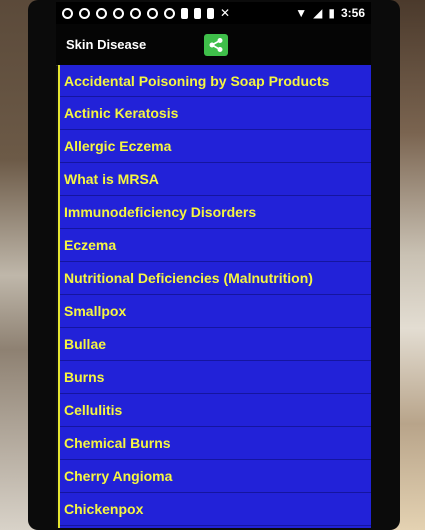 The width and height of the screenshot is (425, 530). What do you see at coordinates (318, 13) in the screenshot?
I see `signal-icon: ◢` at bounding box center [318, 13].